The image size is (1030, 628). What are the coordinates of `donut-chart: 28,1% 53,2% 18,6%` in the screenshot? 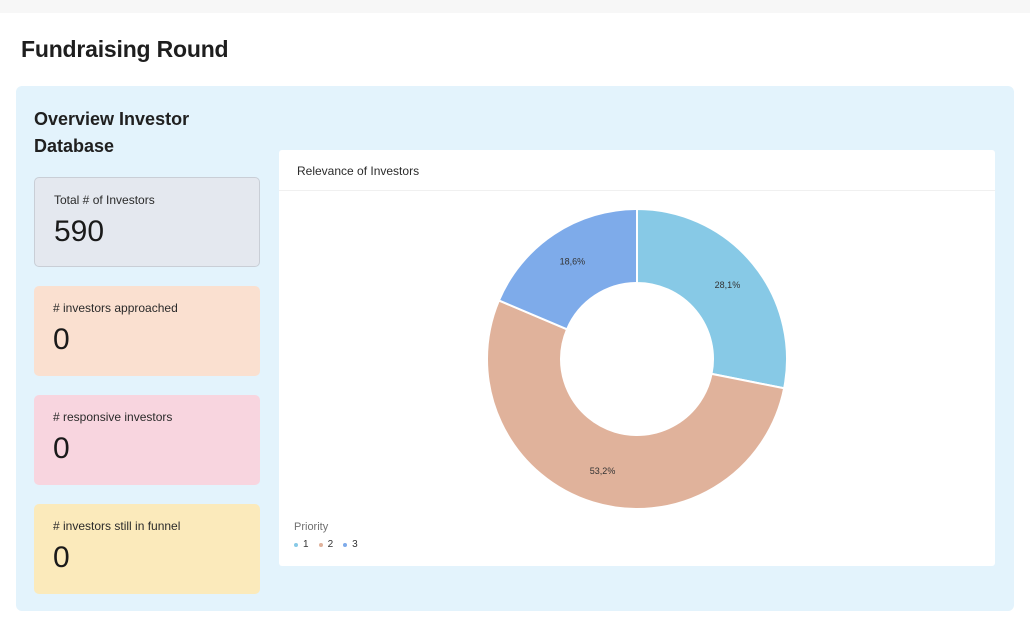 It's located at (637, 358).